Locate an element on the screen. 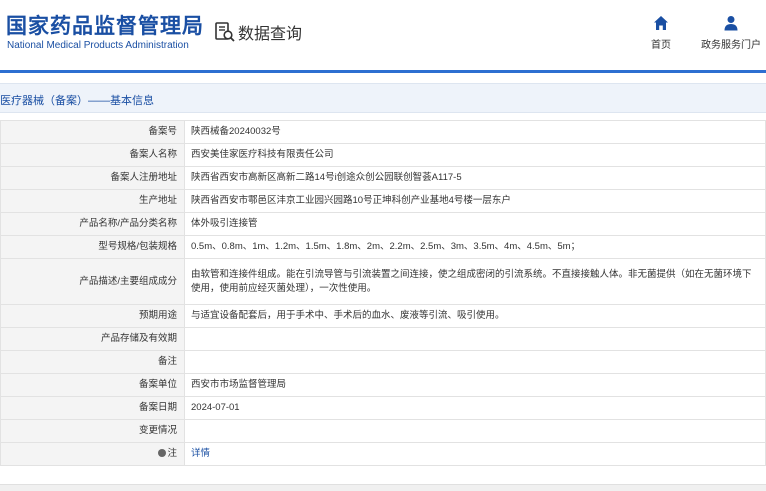 This screenshot has height=491, width=766. table-row: 备注 is located at coordinates (383, 362).